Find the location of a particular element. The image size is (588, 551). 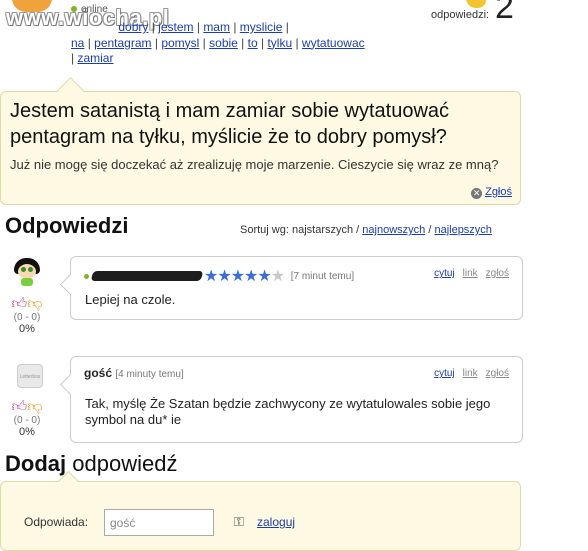

avatar is located at coordinates (27, 272).